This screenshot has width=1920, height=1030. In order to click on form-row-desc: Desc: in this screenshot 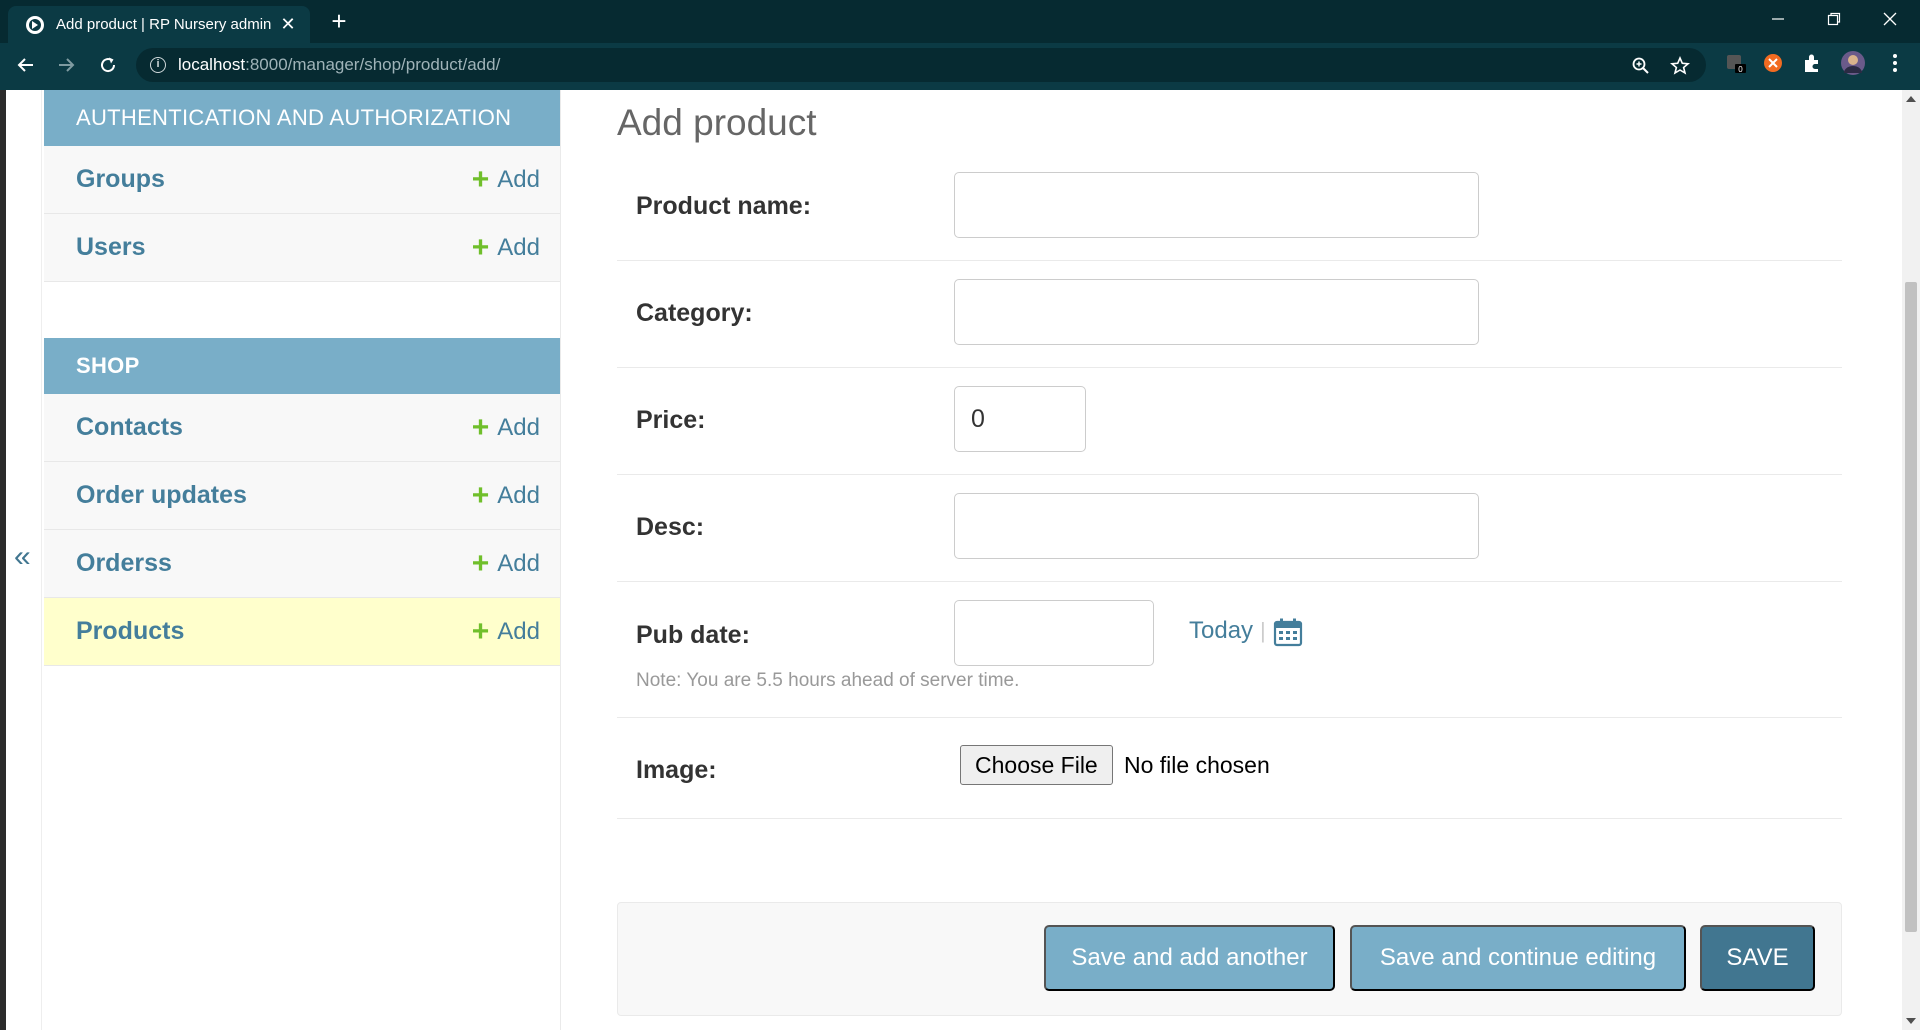, I will do `click(1229, 528)`.